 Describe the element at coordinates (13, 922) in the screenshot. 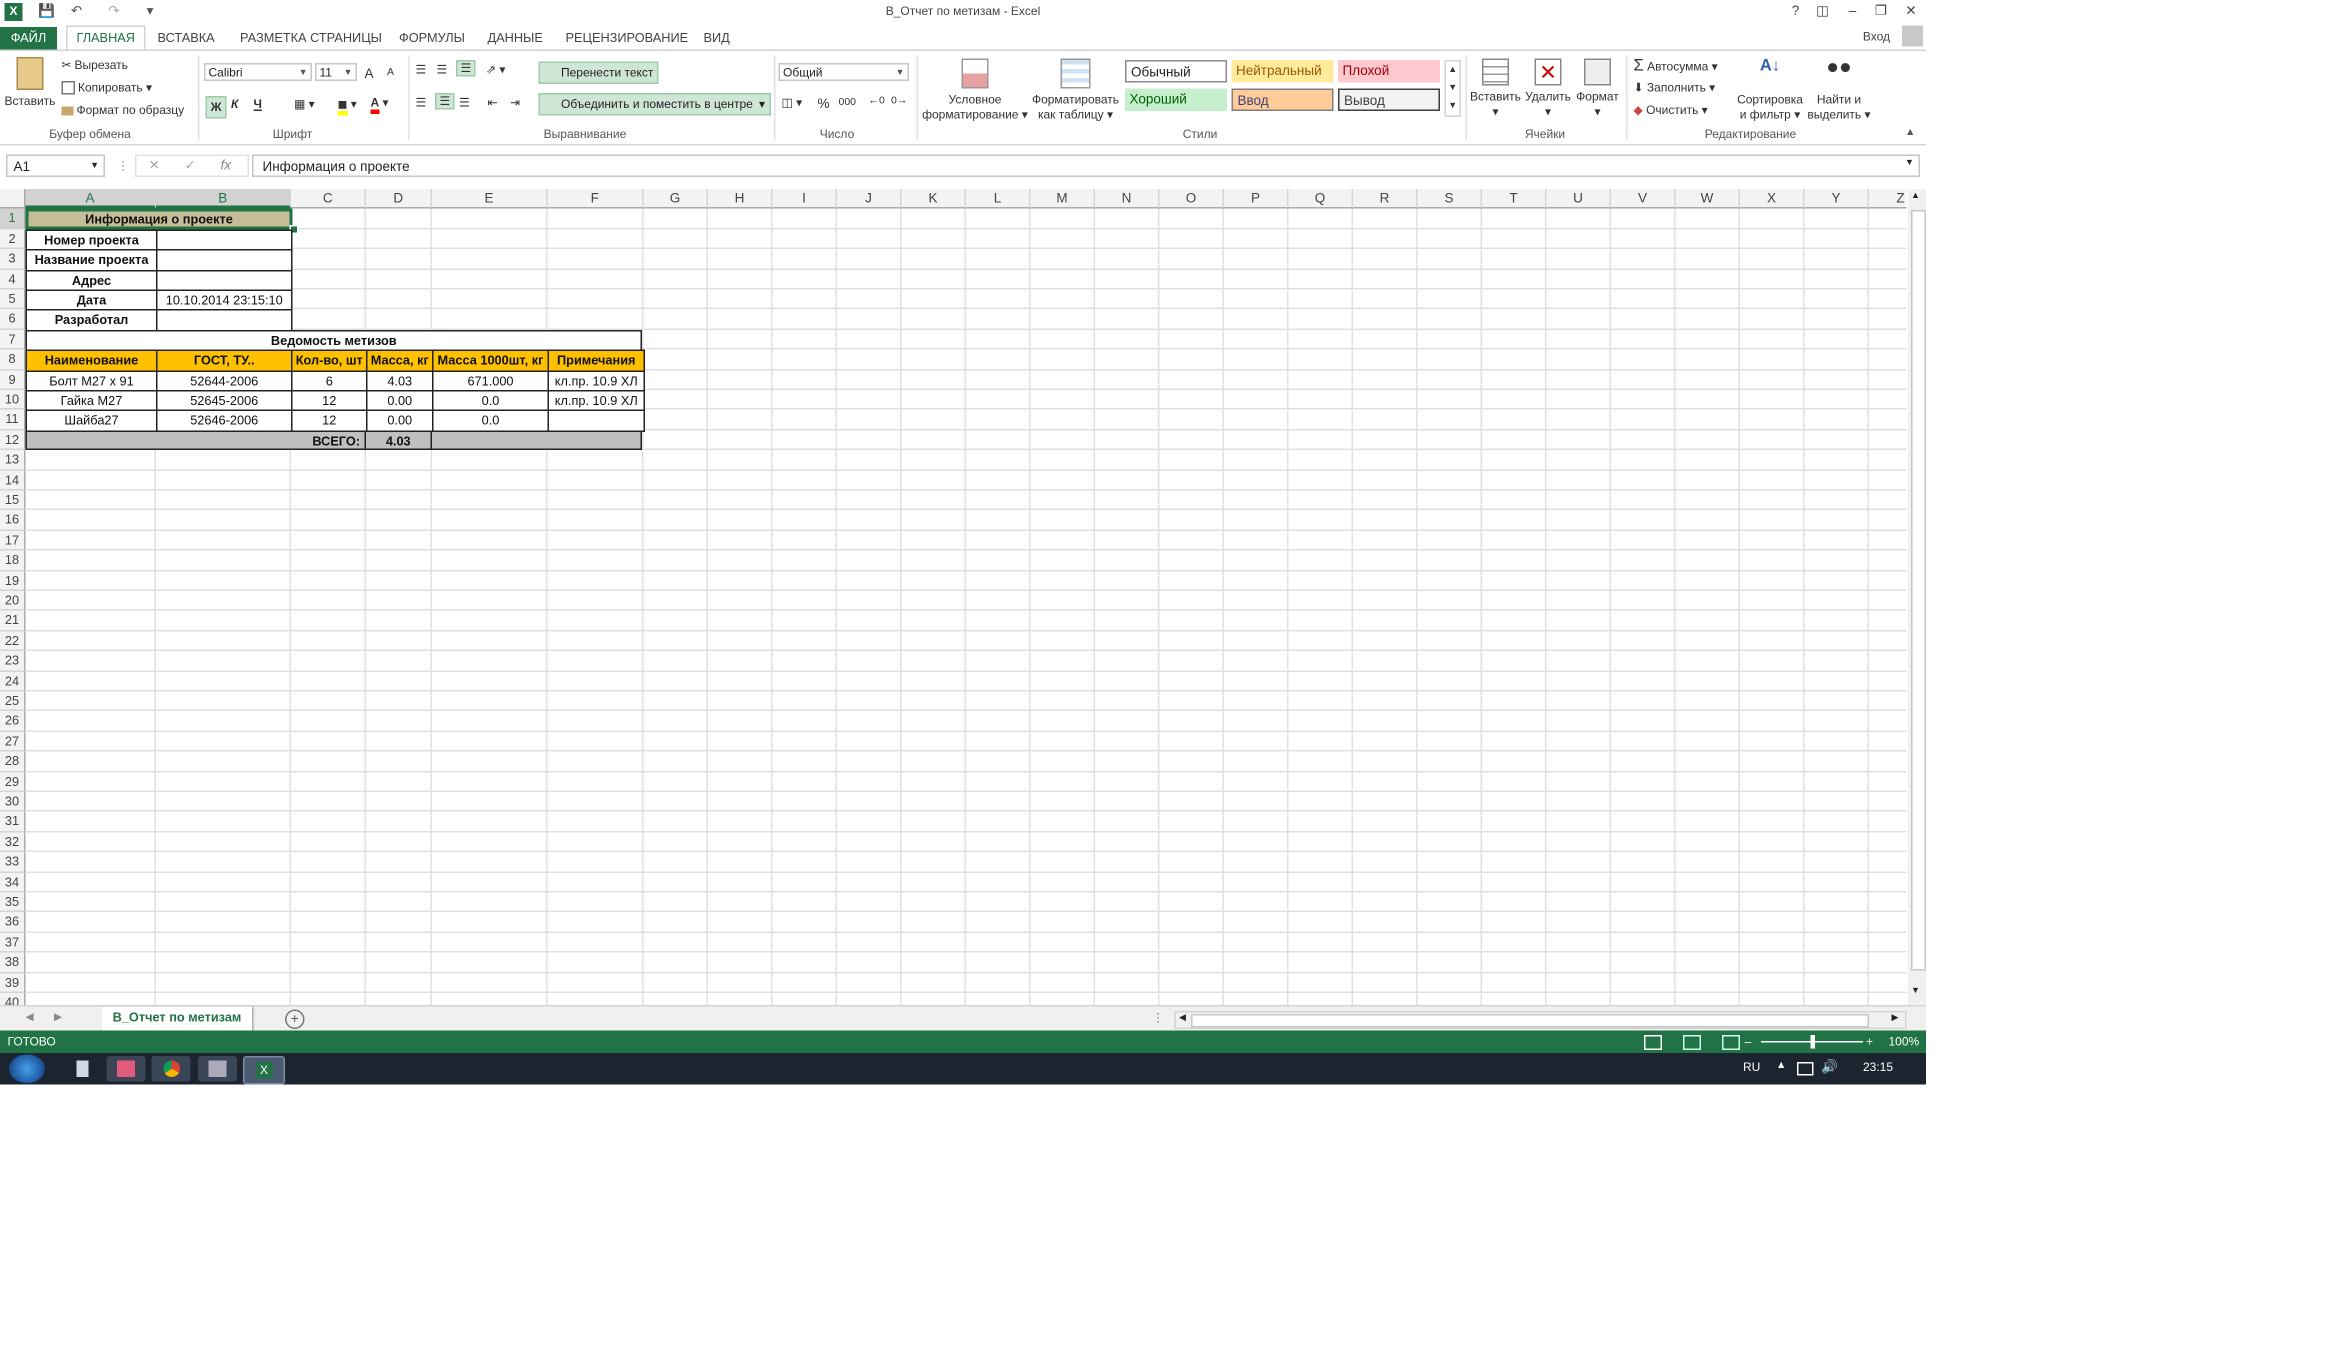

I see `row-header-36: 36` at that location.